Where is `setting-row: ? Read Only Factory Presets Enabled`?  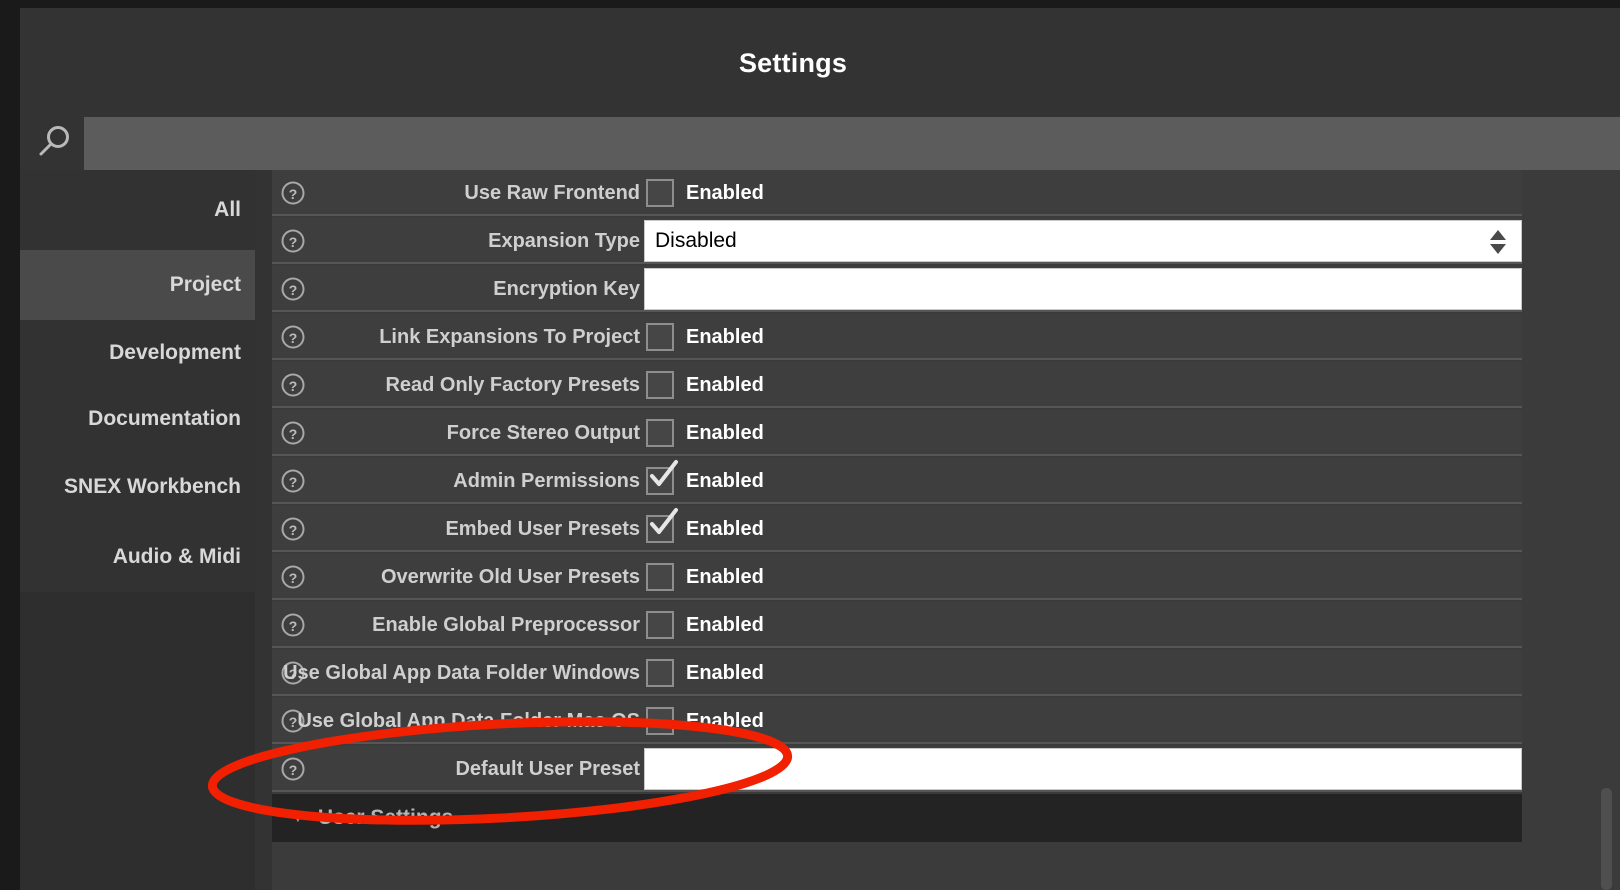 setting-row: ? Read Only Factory Presets Enabled is located at coordinates (897, 385).